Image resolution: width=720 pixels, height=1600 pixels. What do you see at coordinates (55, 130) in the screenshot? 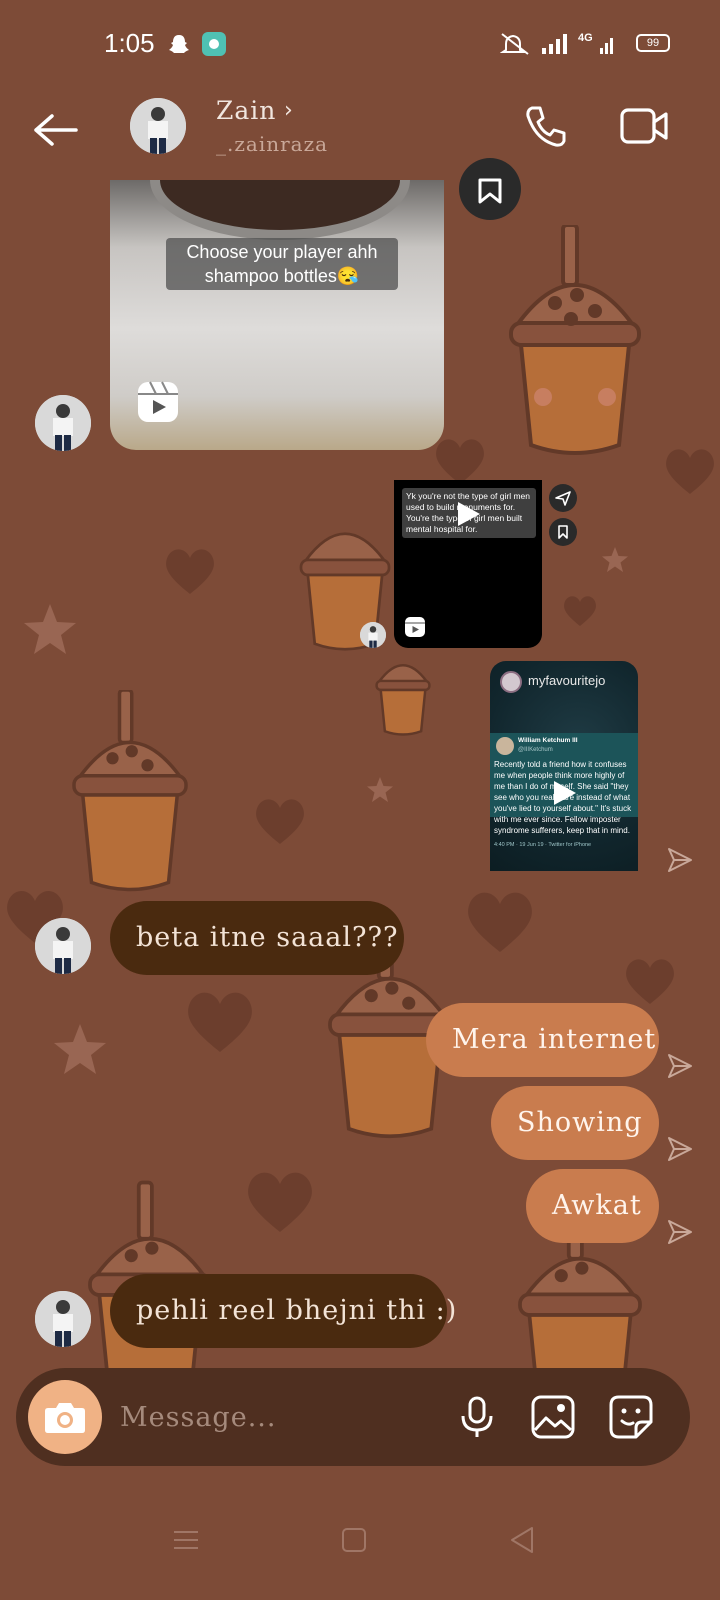
I see `back-arrow-icon` at bounding box center [55, 130].